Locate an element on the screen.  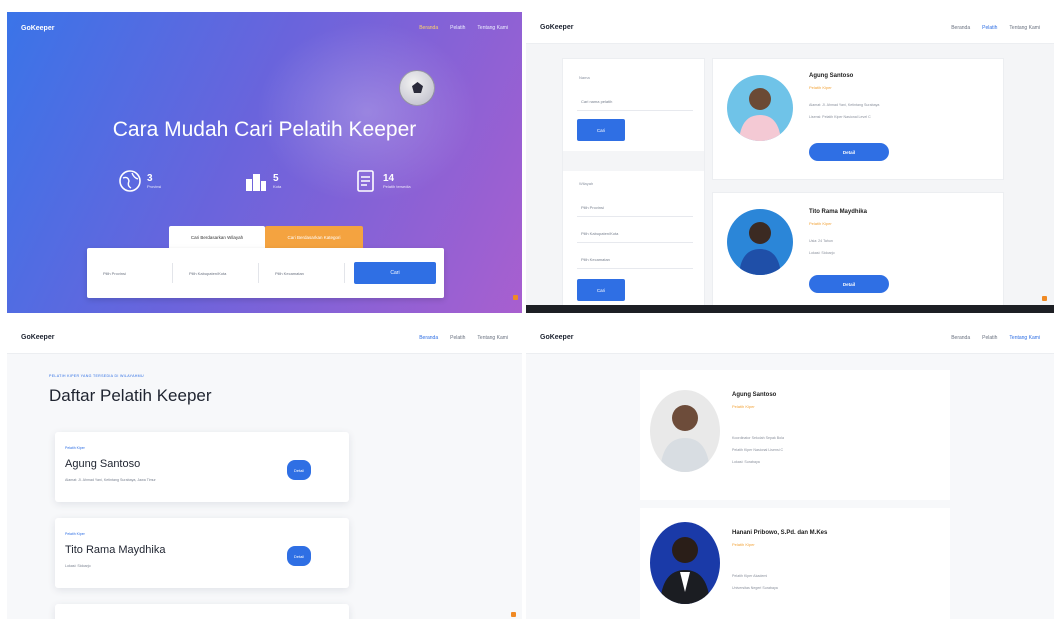
list-item-address: Lokasi: Sidoarjo is located at coordinates (78, 566).